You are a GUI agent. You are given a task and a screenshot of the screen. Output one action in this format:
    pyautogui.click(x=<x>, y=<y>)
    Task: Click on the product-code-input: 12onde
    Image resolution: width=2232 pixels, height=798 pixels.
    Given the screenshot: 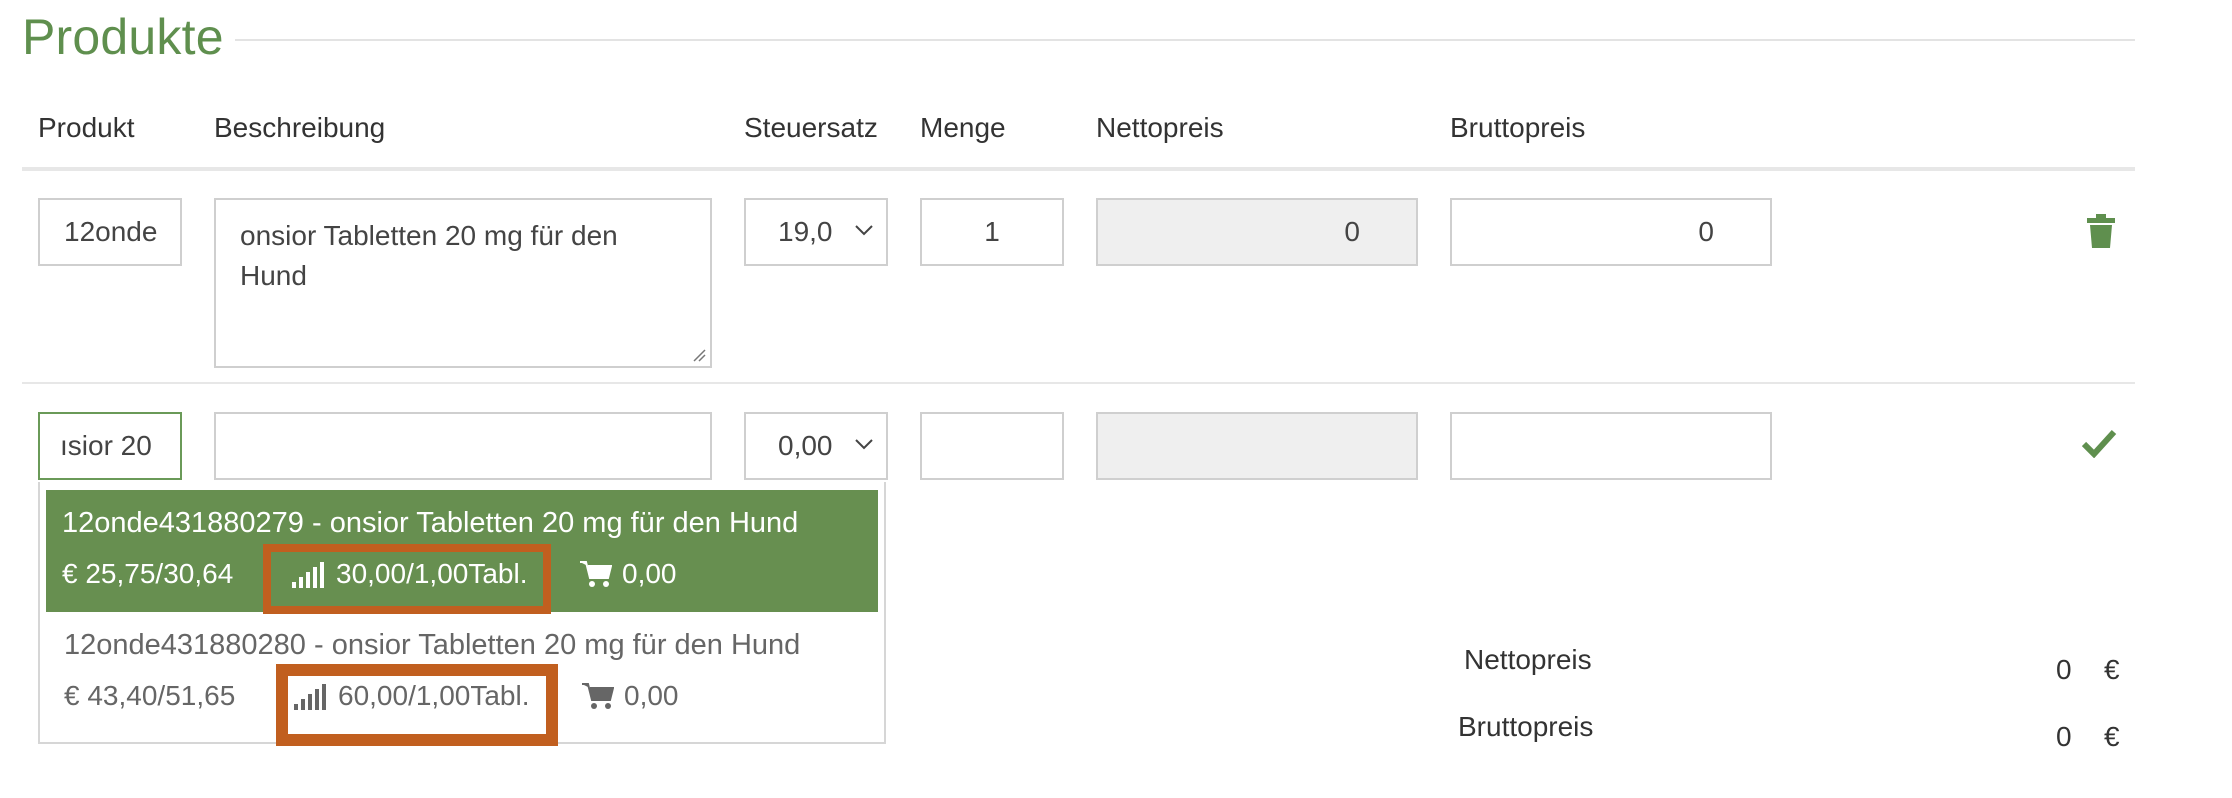 What is the action you would take?
    pyautogui.click(x=110, y=232)
    